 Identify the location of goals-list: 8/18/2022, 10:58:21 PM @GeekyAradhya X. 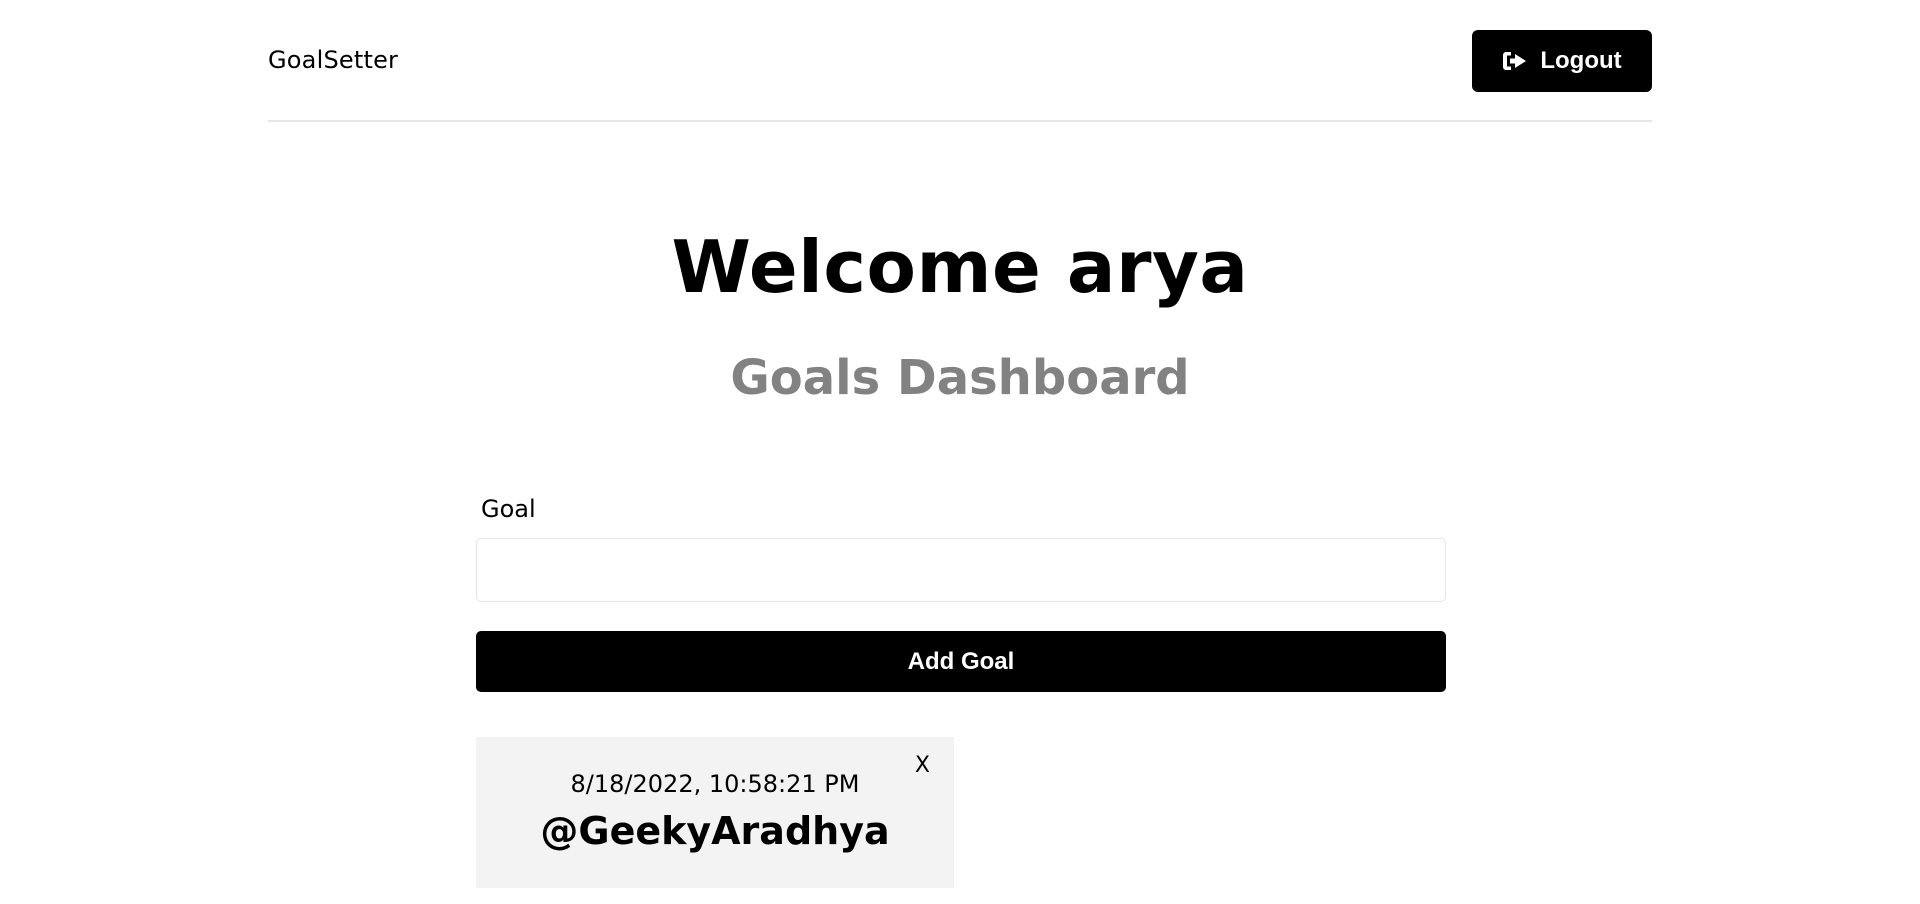
(715, 812).